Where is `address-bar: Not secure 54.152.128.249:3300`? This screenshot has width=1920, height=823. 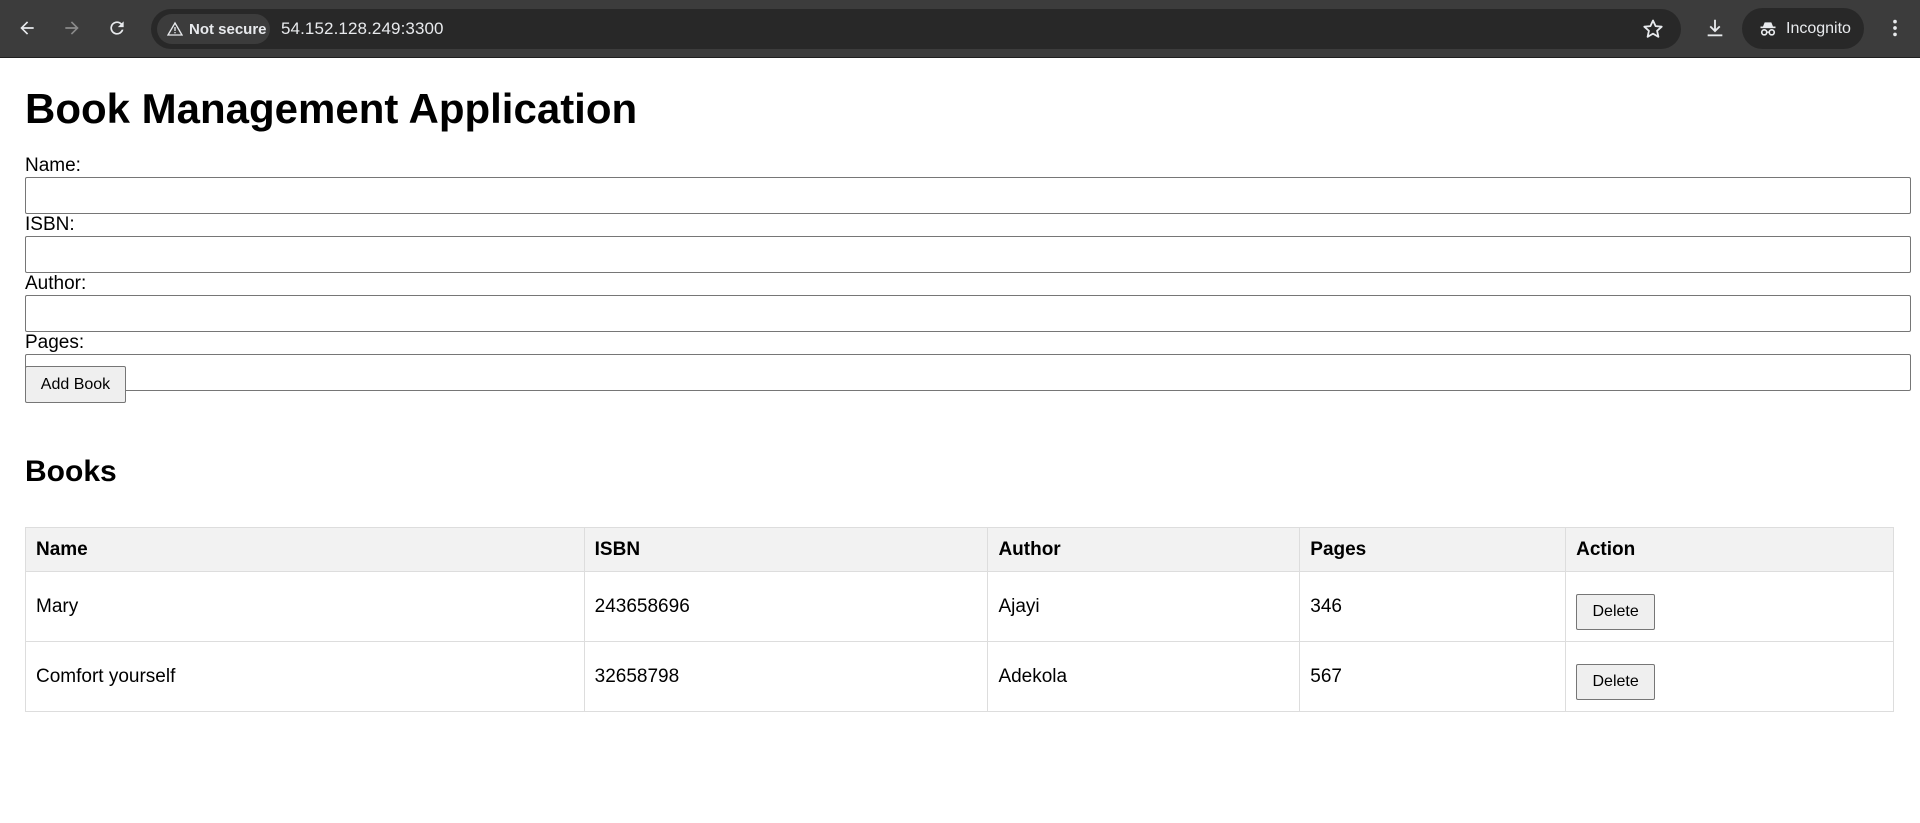 address-bar: Not secure 54.152.128.249:3300 is located at coordinates (916, 29).